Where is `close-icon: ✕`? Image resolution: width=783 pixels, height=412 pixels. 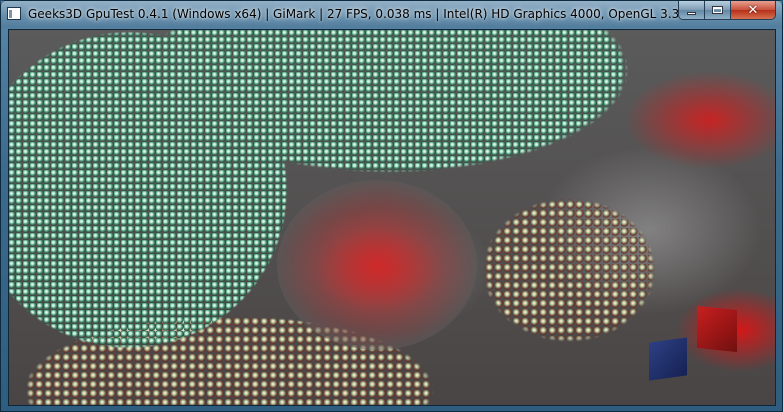
close-icon: ✕ is located at coordinates (753, 10).